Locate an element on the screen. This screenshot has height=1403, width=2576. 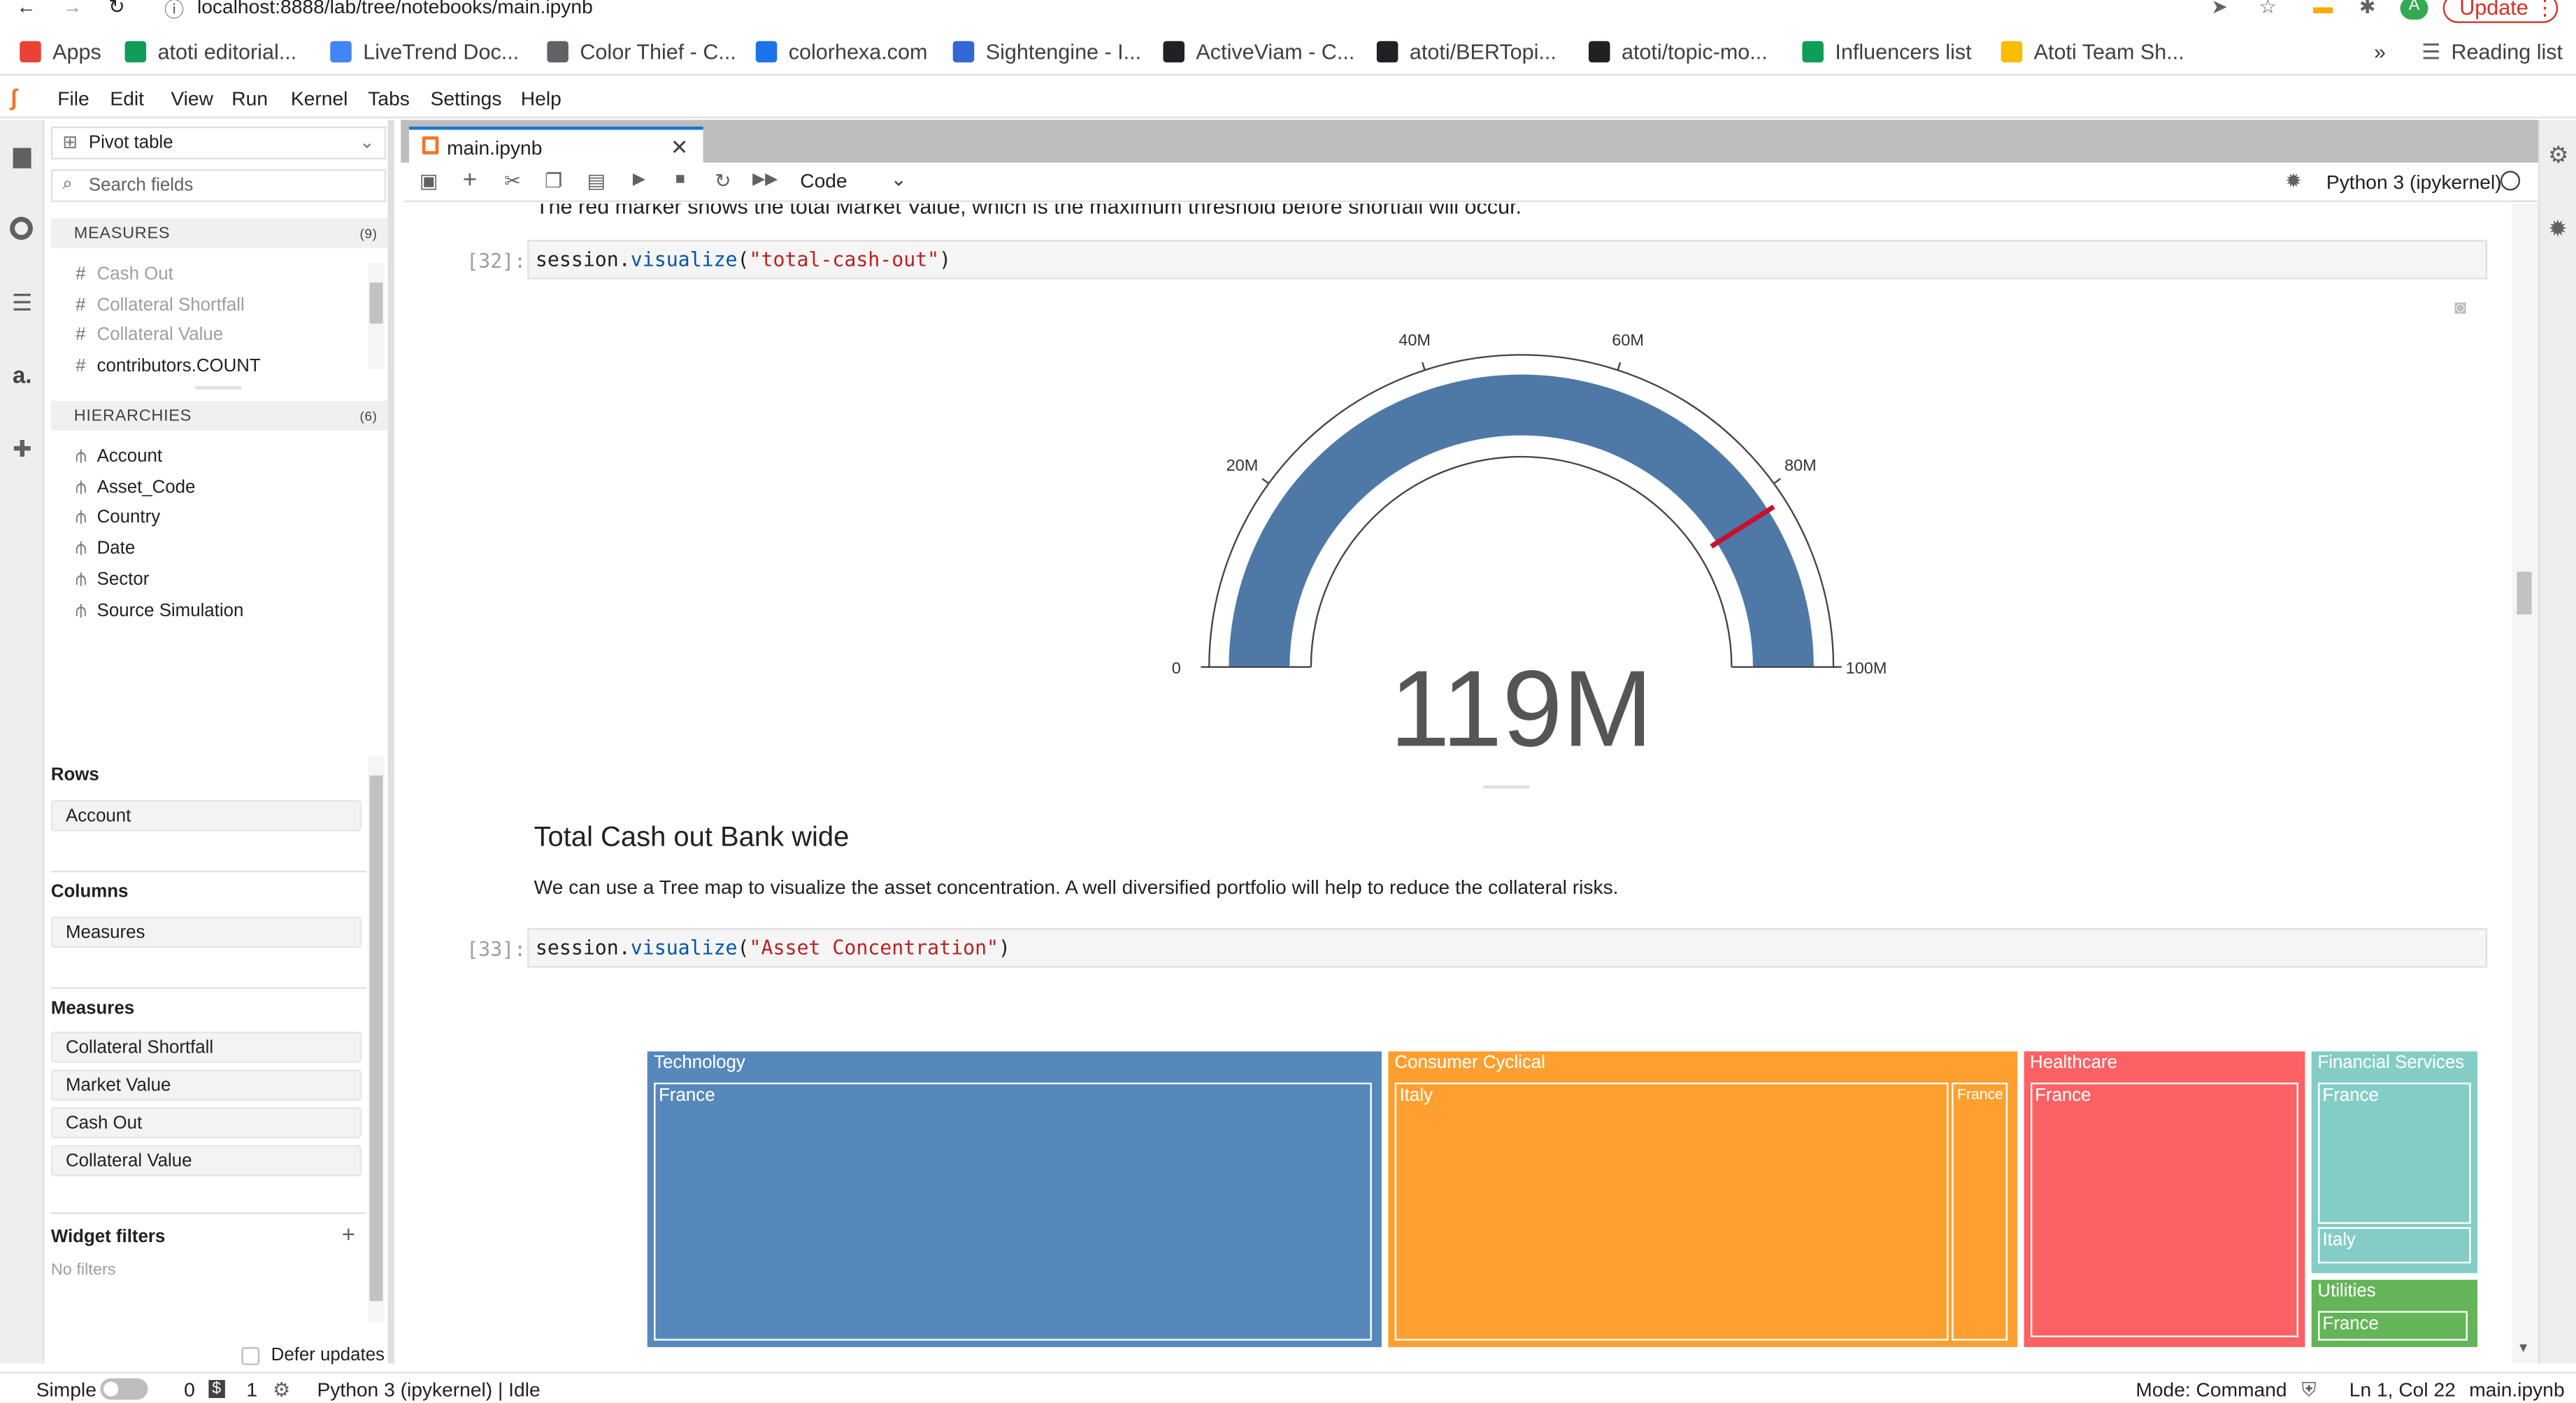
bookmark-item: Apps is located at coordinates (60, 52).